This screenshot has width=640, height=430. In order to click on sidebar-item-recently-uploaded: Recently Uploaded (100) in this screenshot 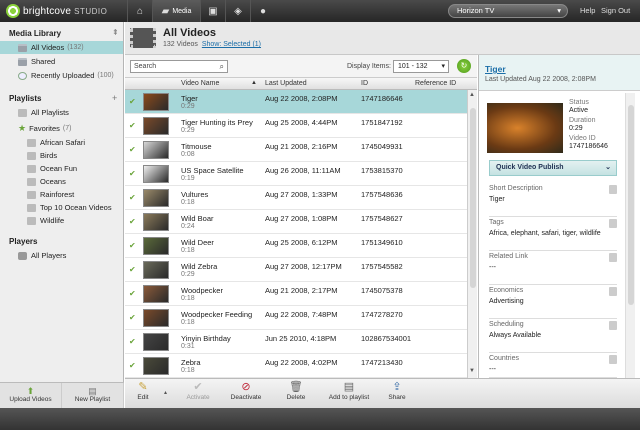, I will do `click(61, 75)`.